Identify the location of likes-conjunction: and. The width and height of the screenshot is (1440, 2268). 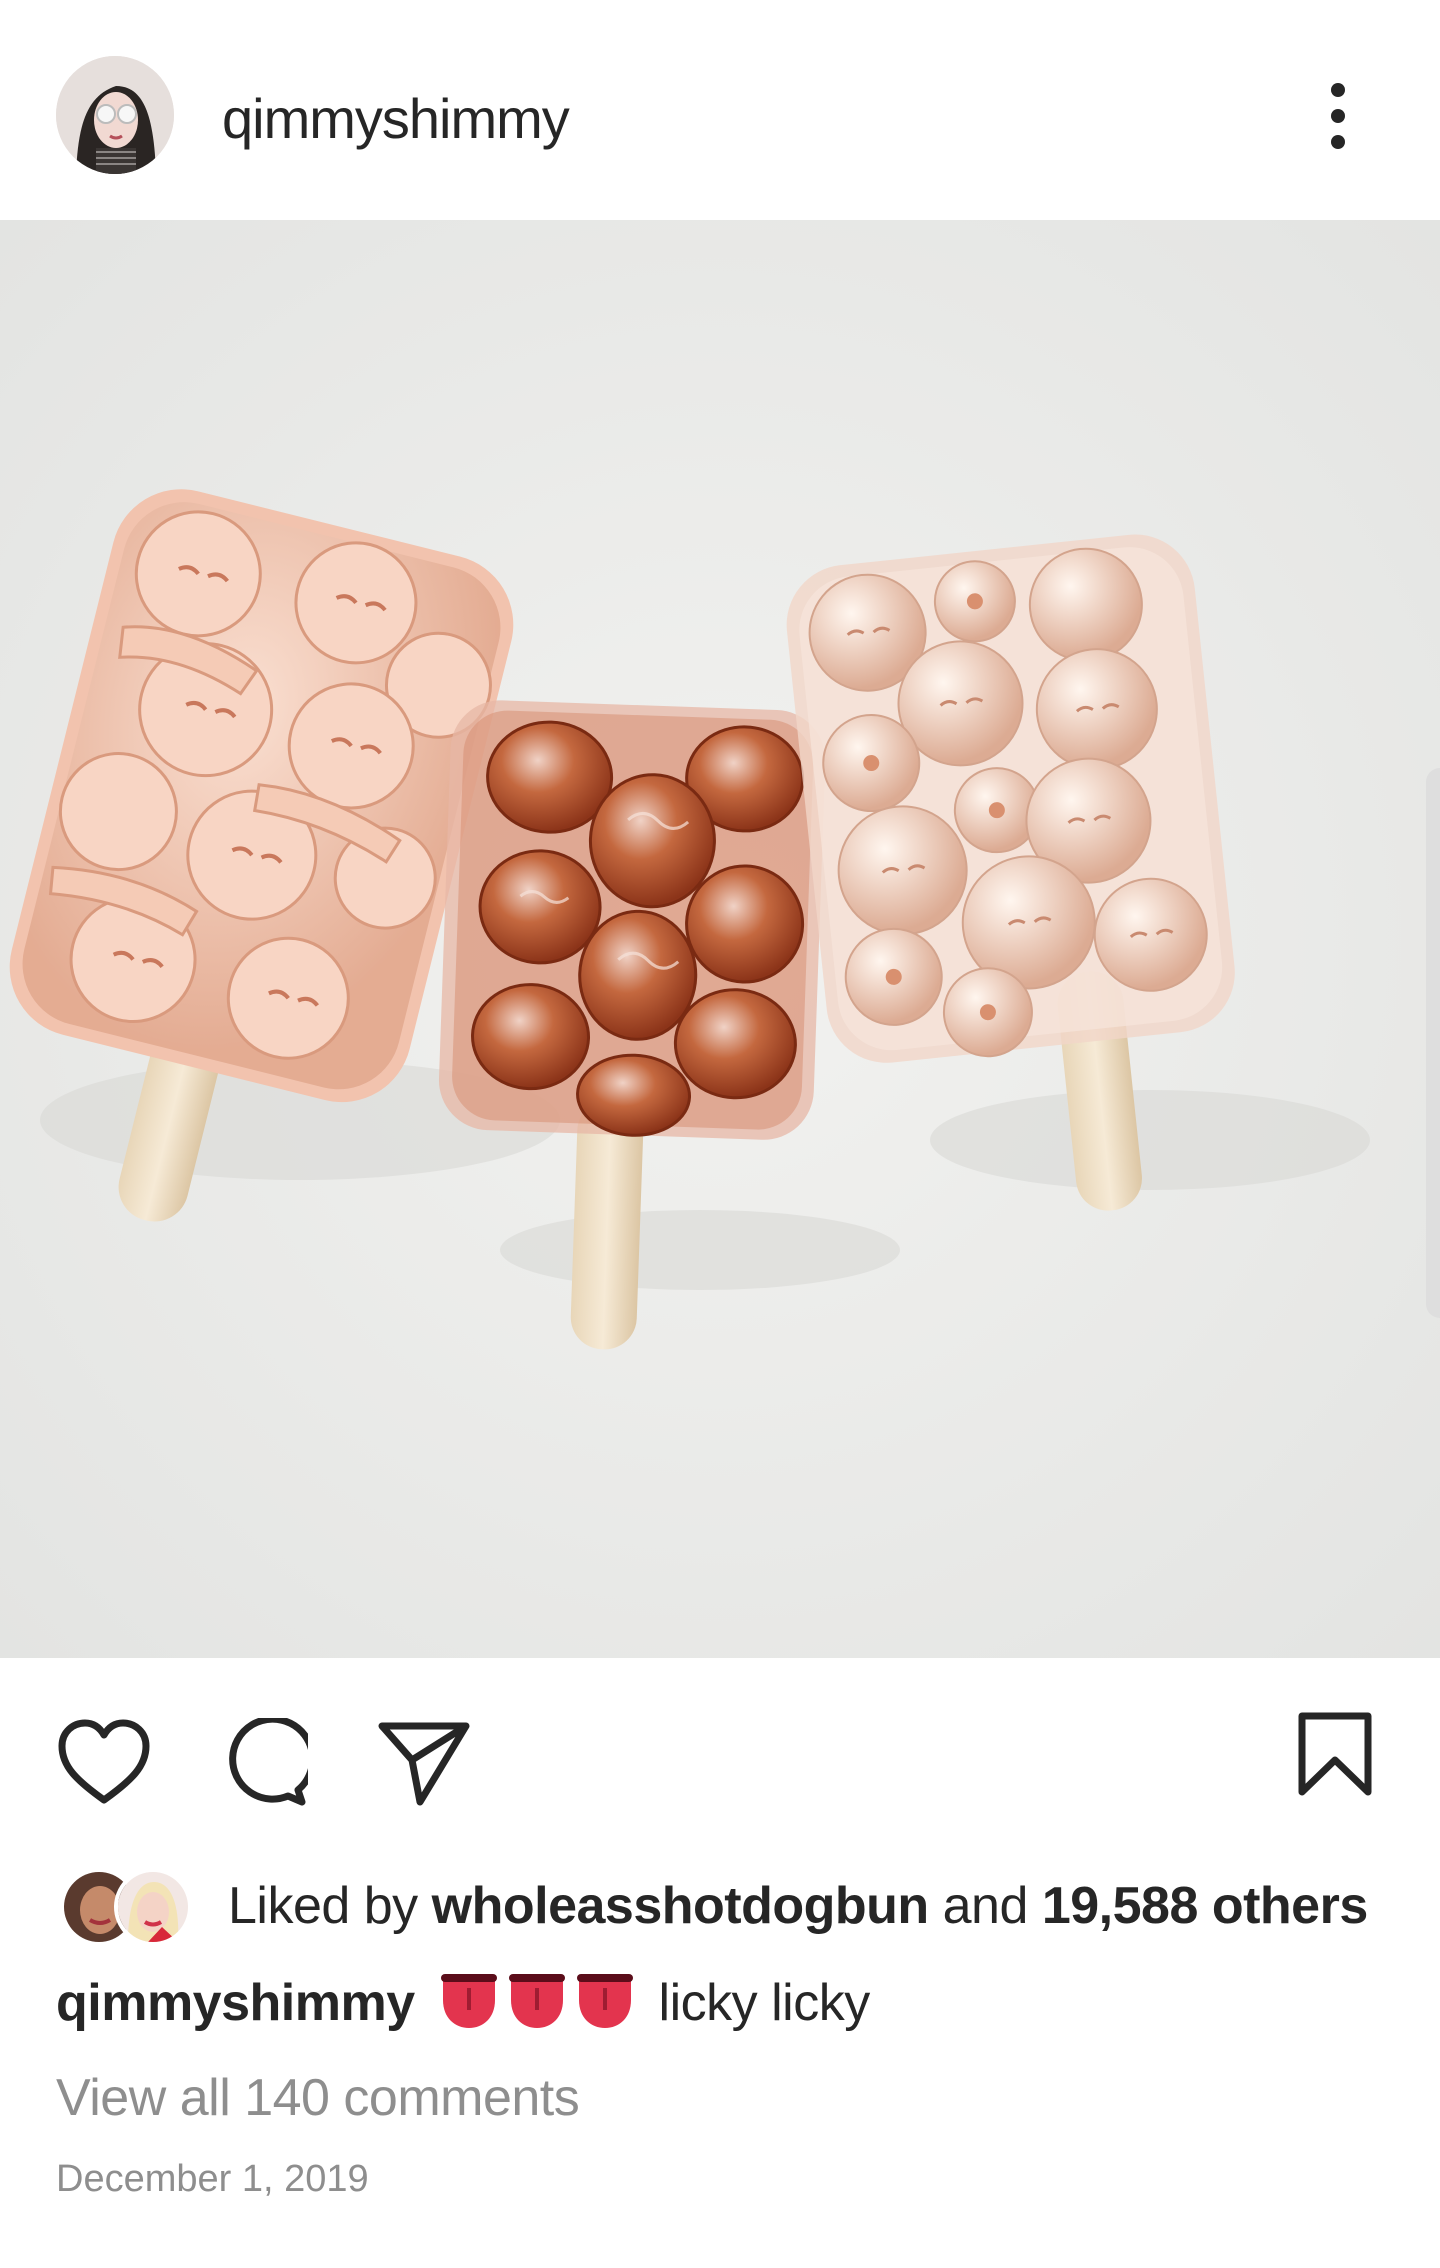
(985, 1906).